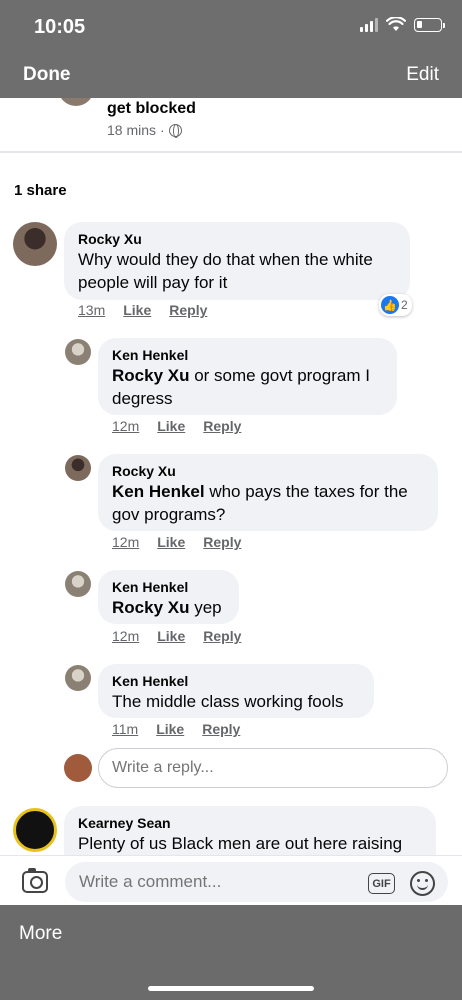 The height and width of the screenshot is (1000, 462). I want to click on divider, so click(231, 152).